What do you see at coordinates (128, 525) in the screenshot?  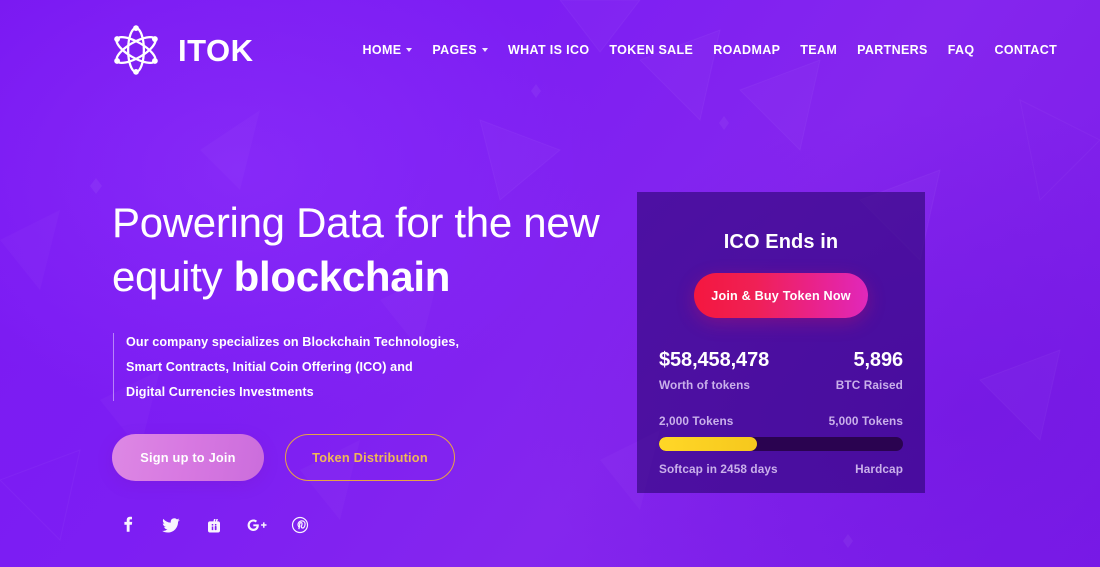 I see `facebook-icon` at bounding box center [128, 525].